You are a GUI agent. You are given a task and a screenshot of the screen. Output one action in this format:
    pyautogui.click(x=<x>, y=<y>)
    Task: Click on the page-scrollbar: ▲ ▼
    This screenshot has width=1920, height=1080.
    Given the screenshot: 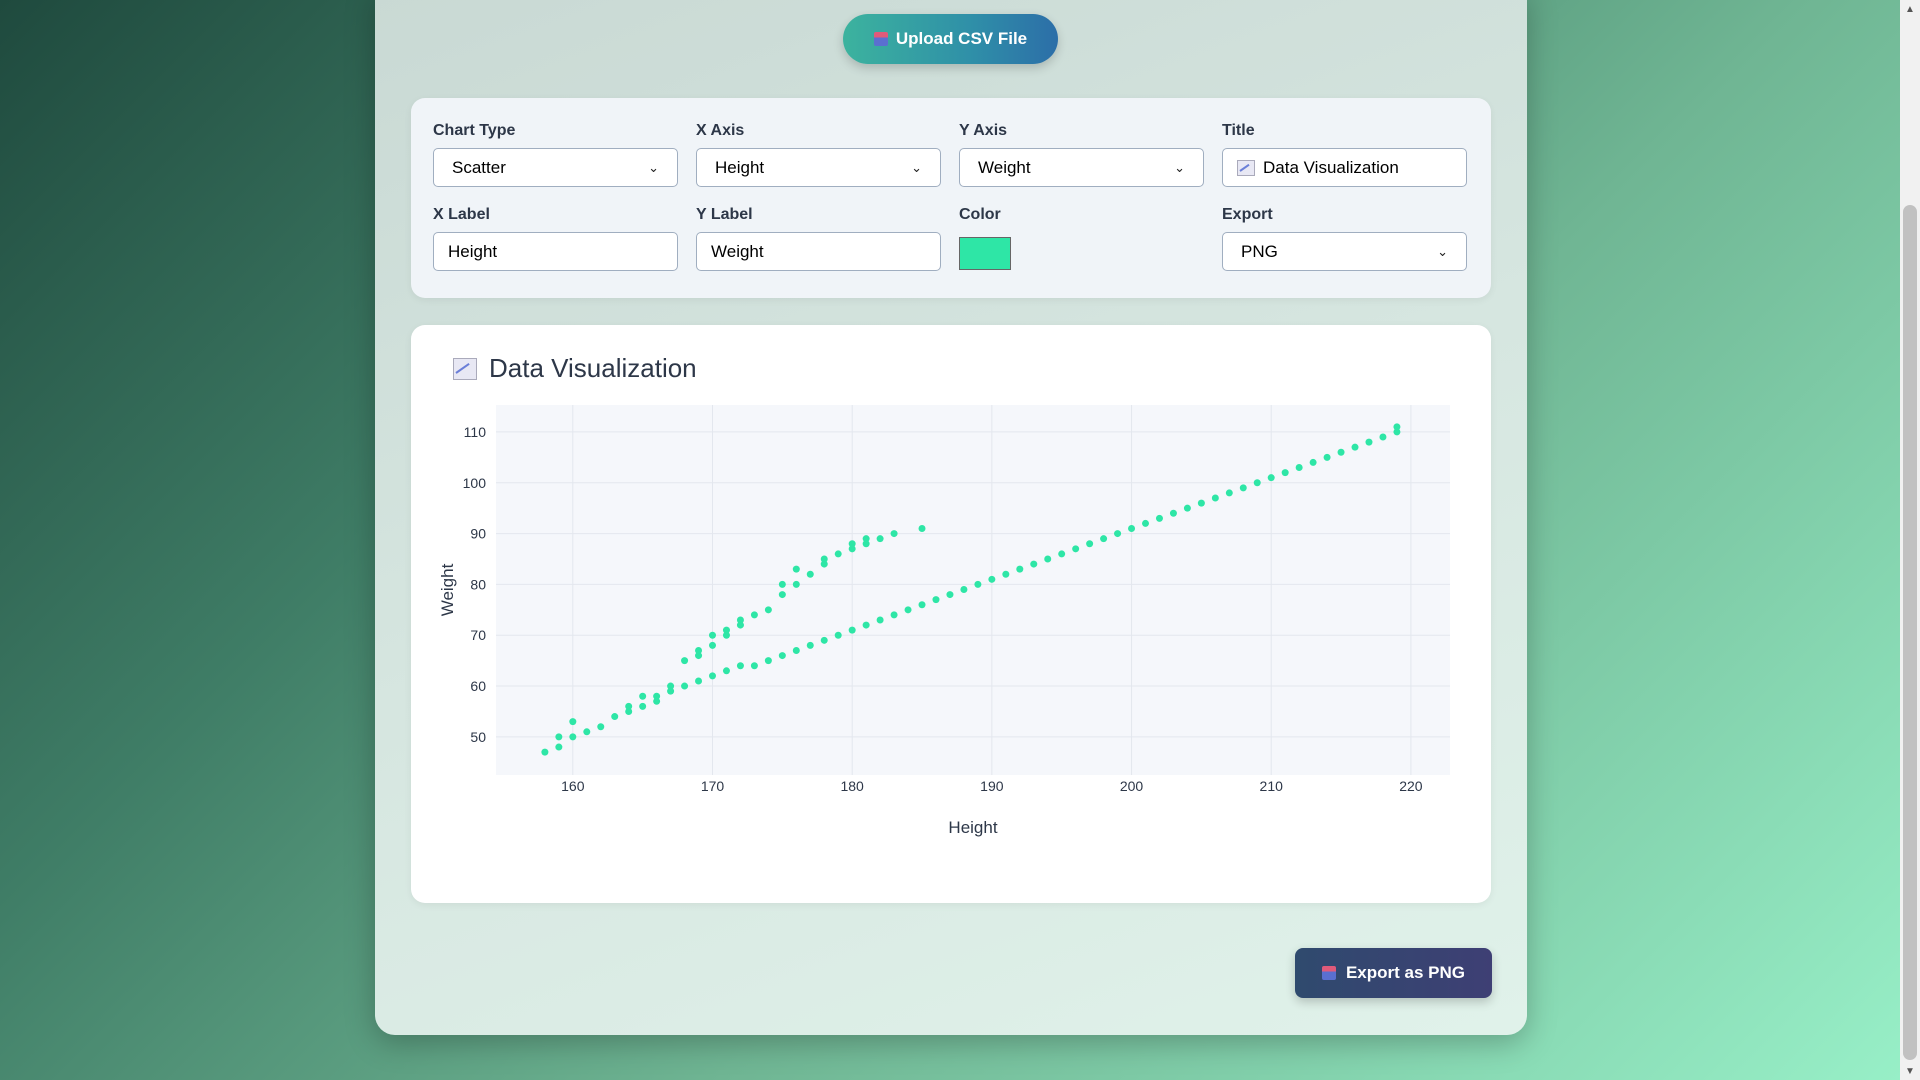 What is the action you would take?
    pyautogui.click(x=1910, y=540)
    